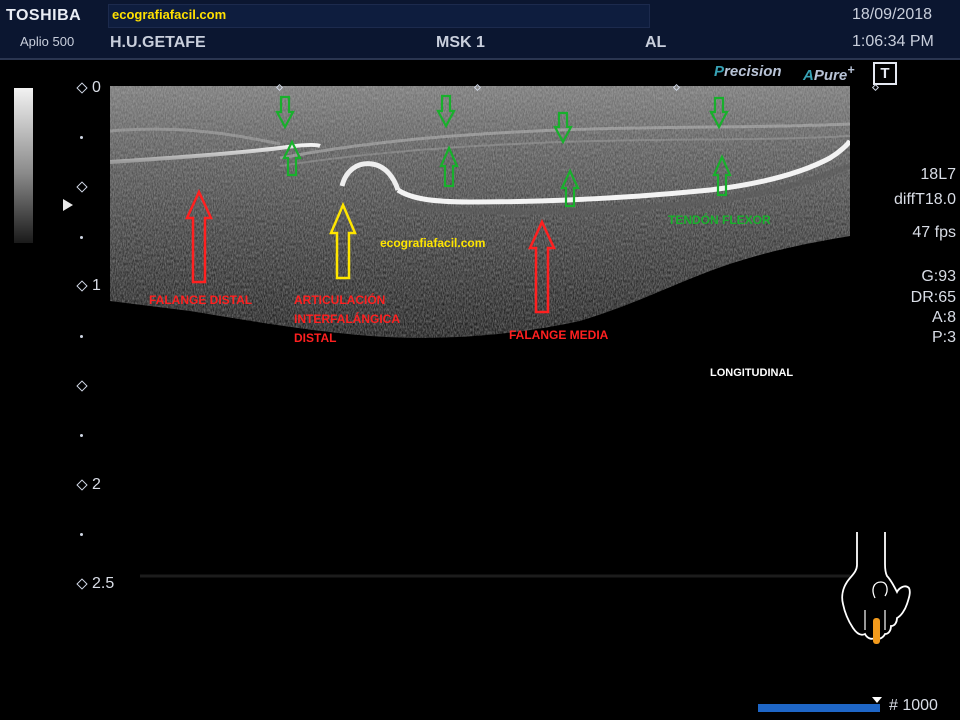 This screenshot has width=960, height=720. Describe the element at coordinates (880, 590) in the screenshot. I see `thumb-crease` at that location.